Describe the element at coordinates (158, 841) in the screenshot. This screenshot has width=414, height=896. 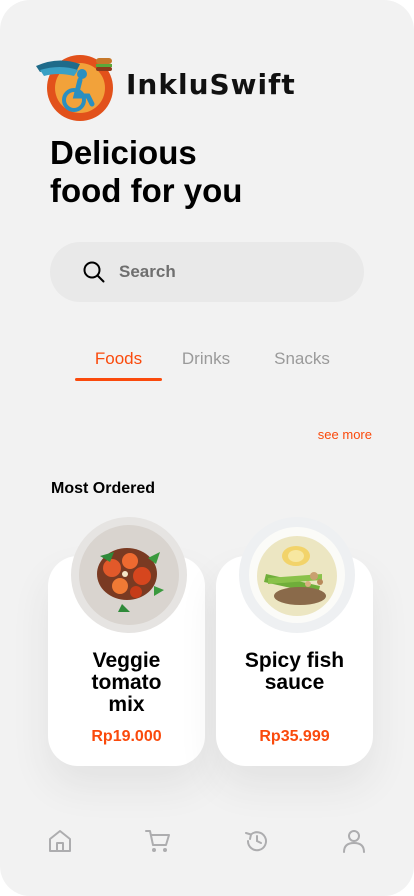
I see `cart-icon` at that location.